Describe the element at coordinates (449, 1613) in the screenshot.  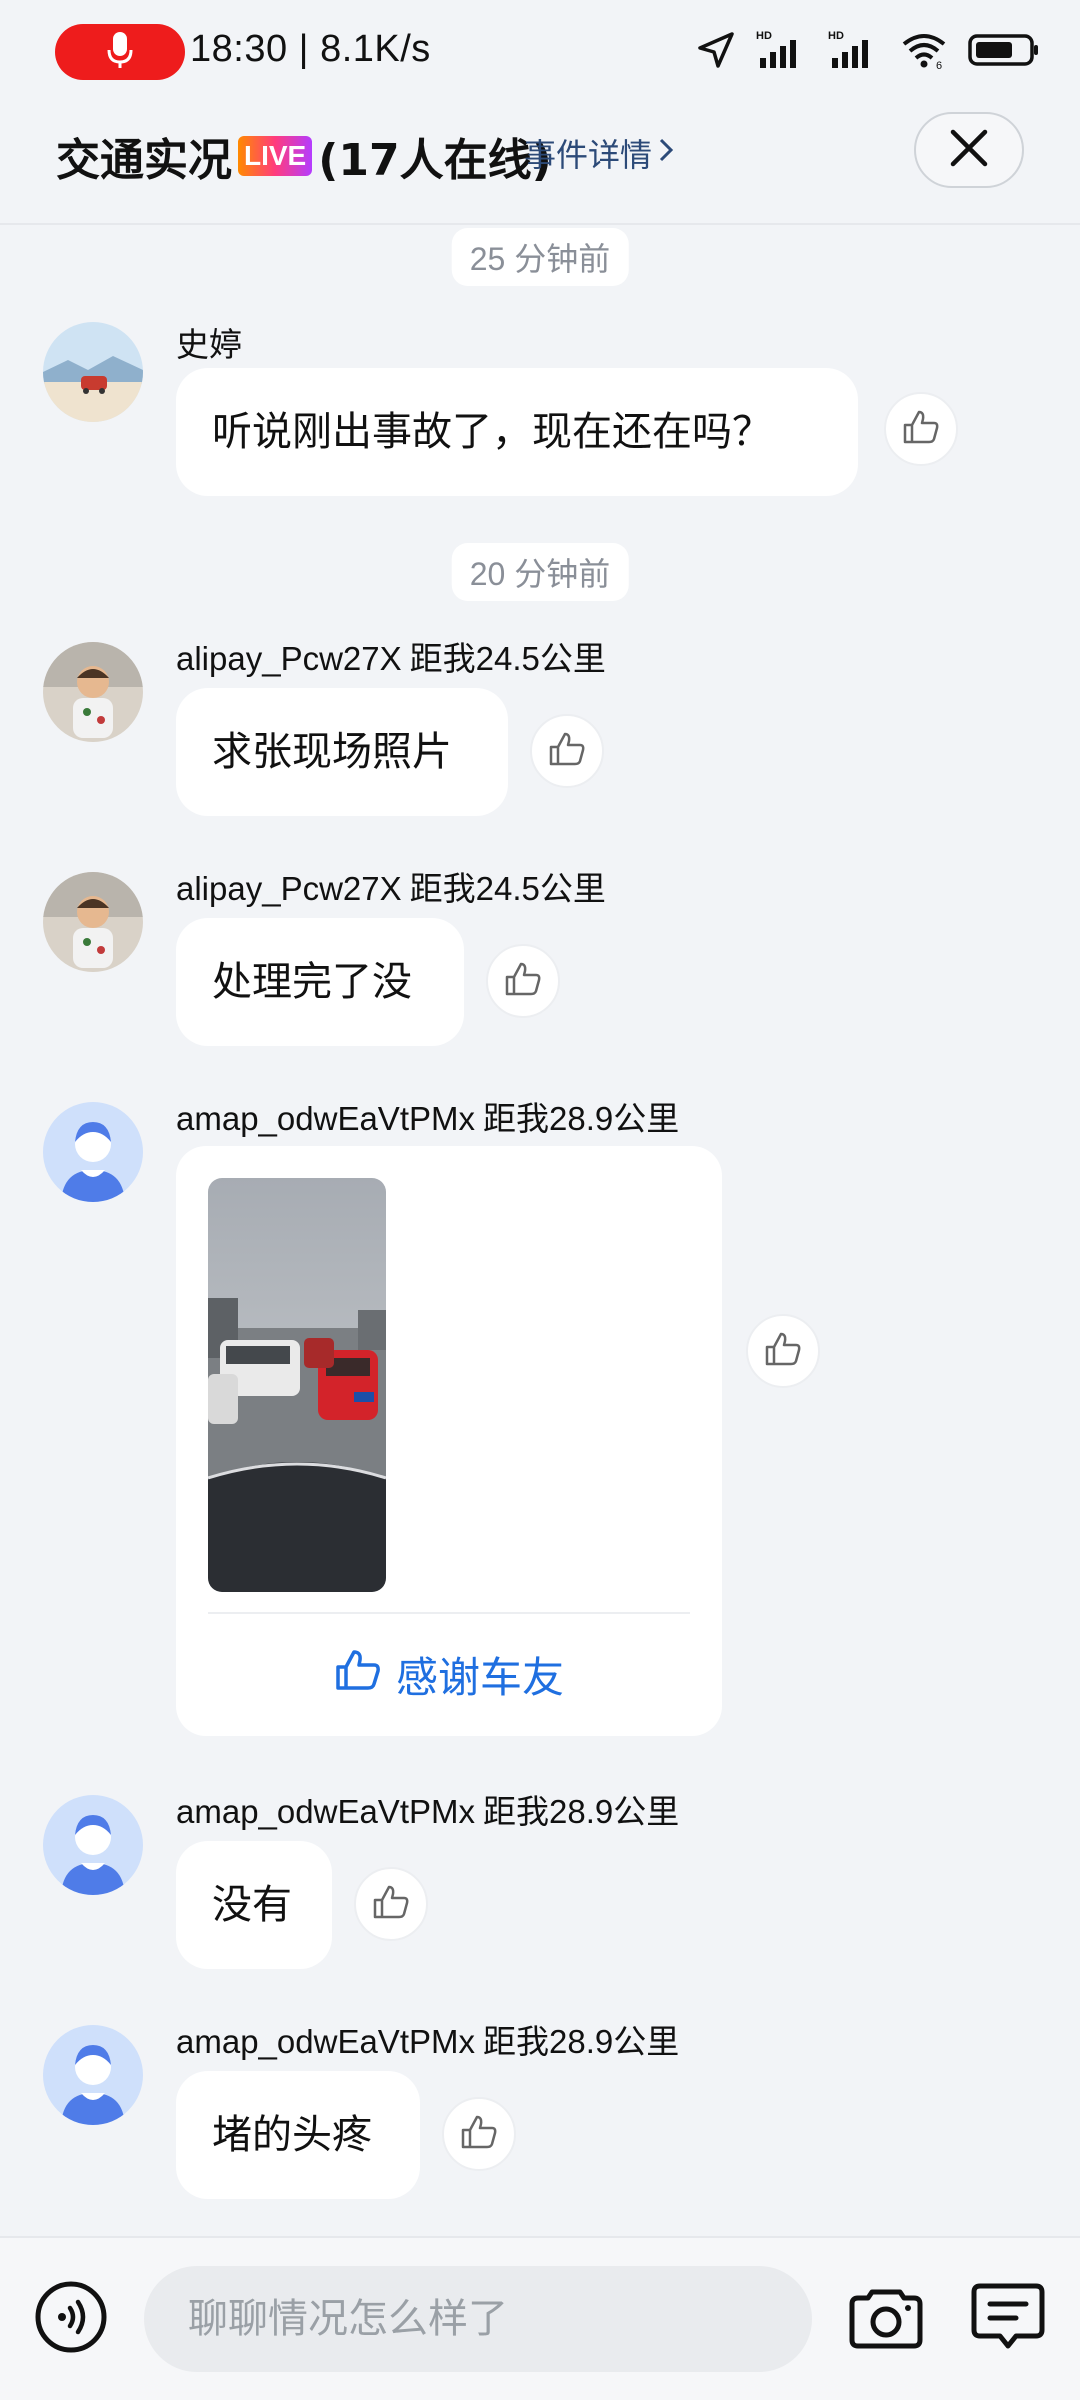
I see `card-divider` at that location.